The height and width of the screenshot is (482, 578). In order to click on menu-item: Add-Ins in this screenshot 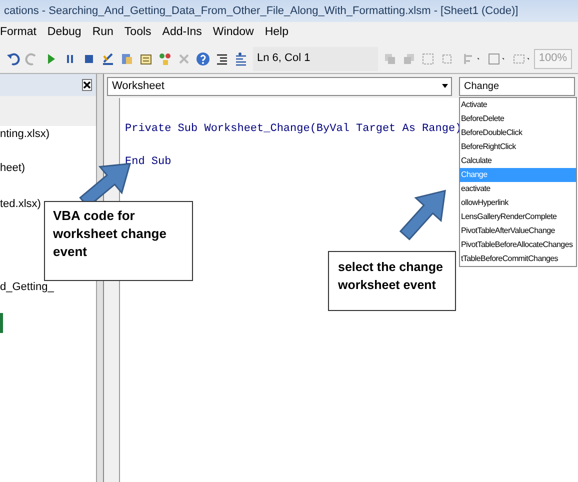, I will do `click(182, 33)`.